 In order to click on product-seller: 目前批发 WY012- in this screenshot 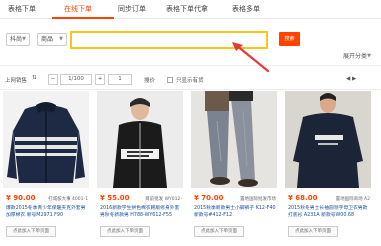, I will do `click(163, 199)`.